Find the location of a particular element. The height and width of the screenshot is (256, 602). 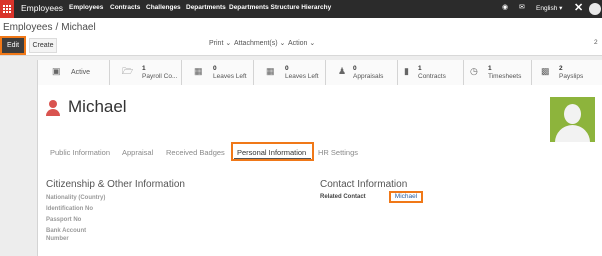

person-icon is located at coordinates (53, 108).